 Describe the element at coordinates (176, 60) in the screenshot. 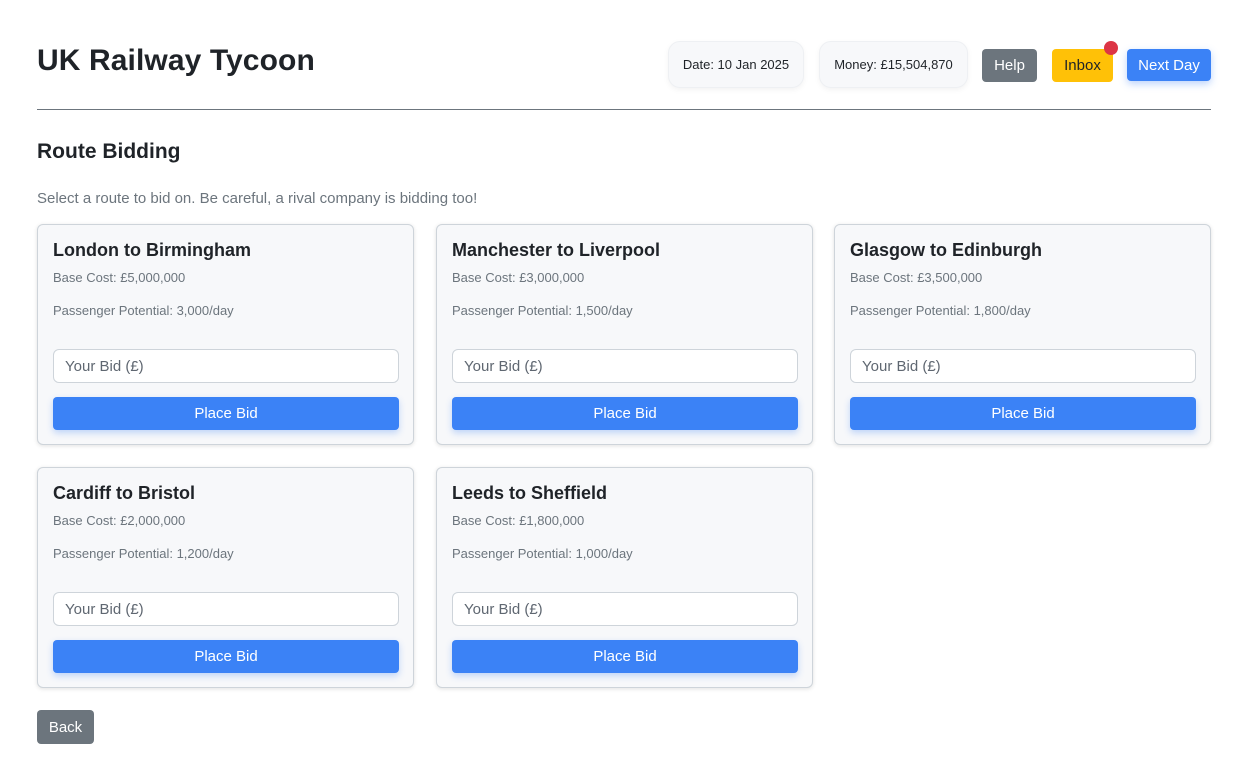

I see `app-title: UK Railway Tycoon` at that location.